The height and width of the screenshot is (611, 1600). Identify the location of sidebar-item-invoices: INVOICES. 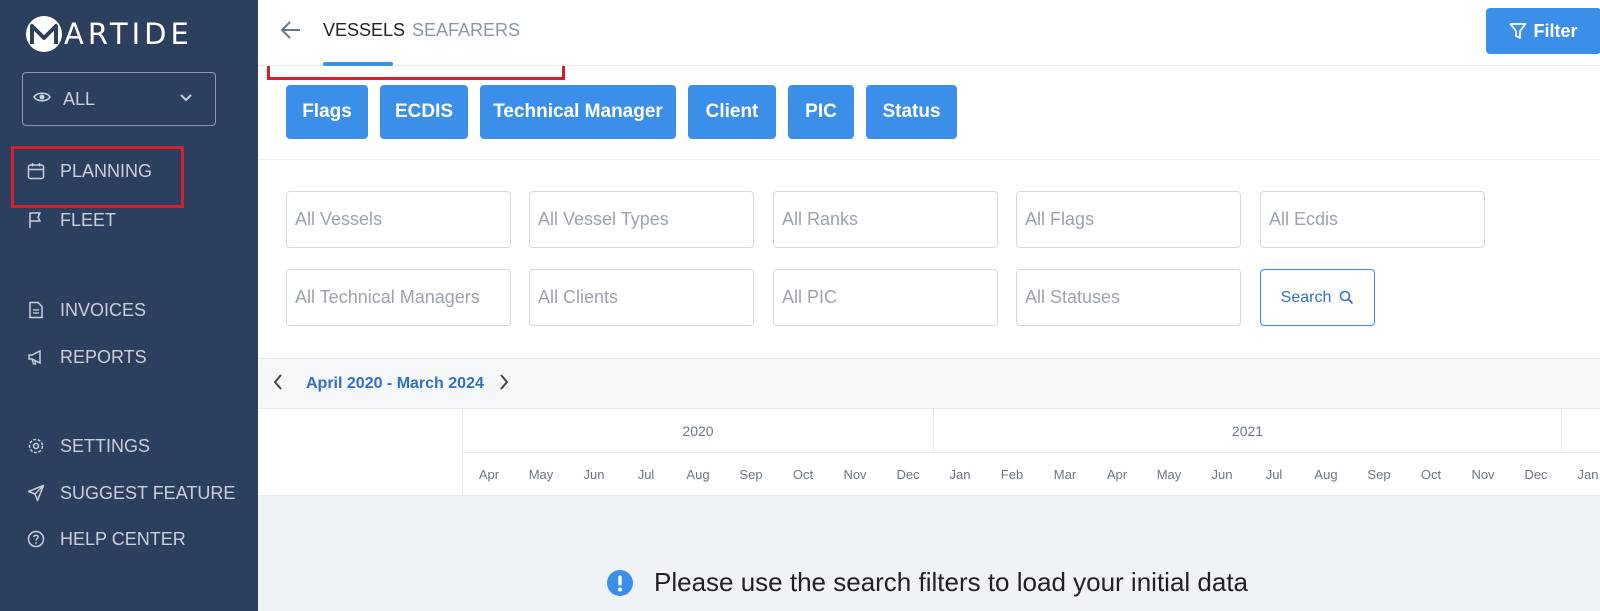
(86, 310).